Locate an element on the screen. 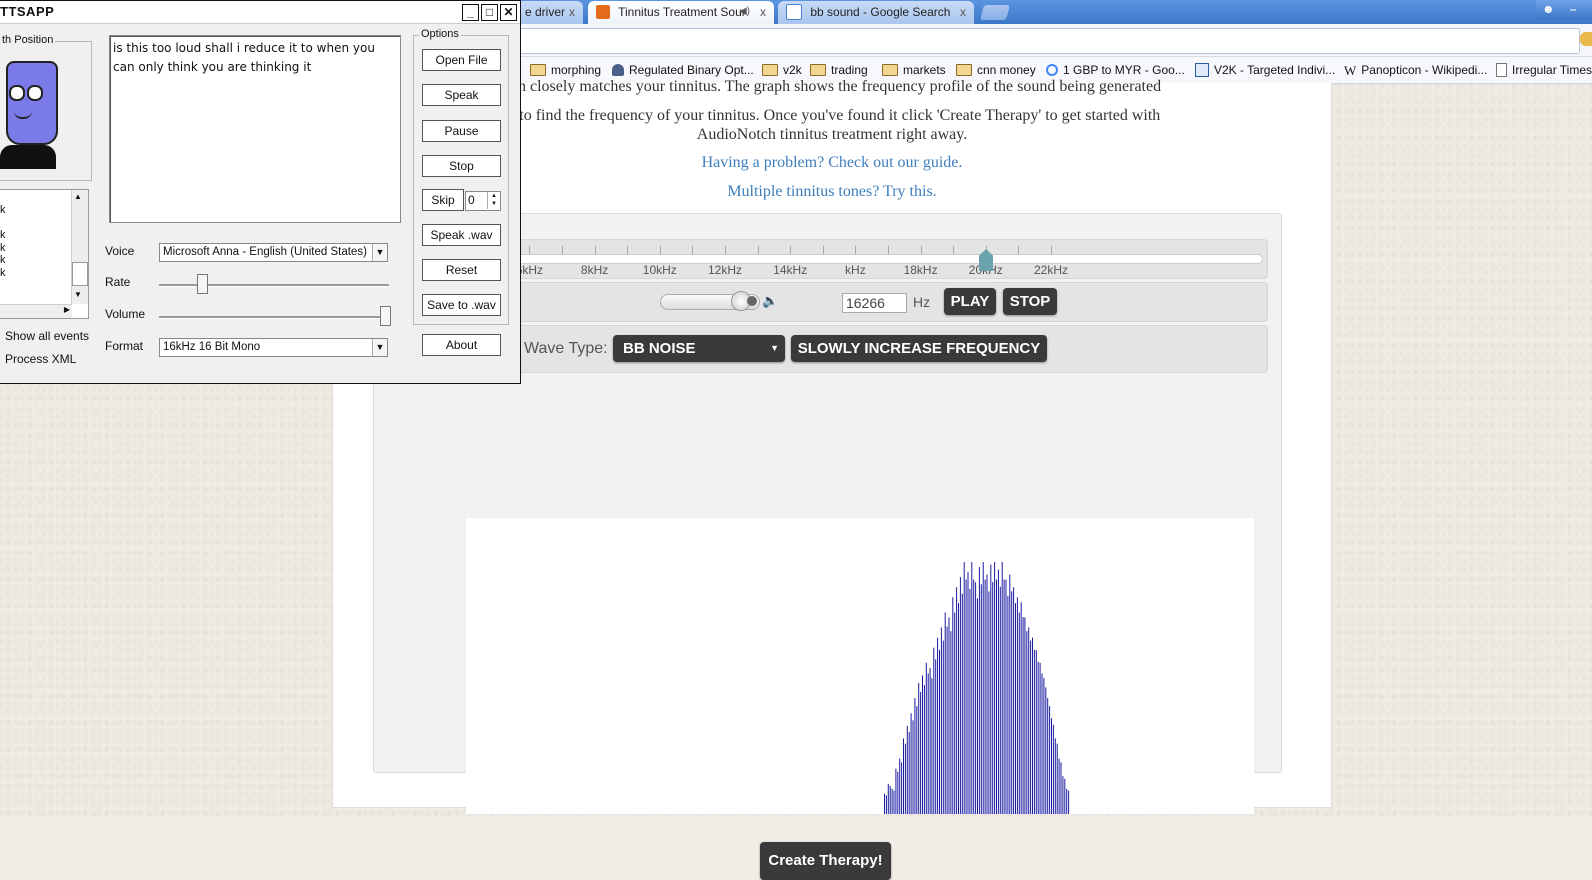 The image size is (1592, 880). speak-button: Speak is located at coordinates (461, 95).